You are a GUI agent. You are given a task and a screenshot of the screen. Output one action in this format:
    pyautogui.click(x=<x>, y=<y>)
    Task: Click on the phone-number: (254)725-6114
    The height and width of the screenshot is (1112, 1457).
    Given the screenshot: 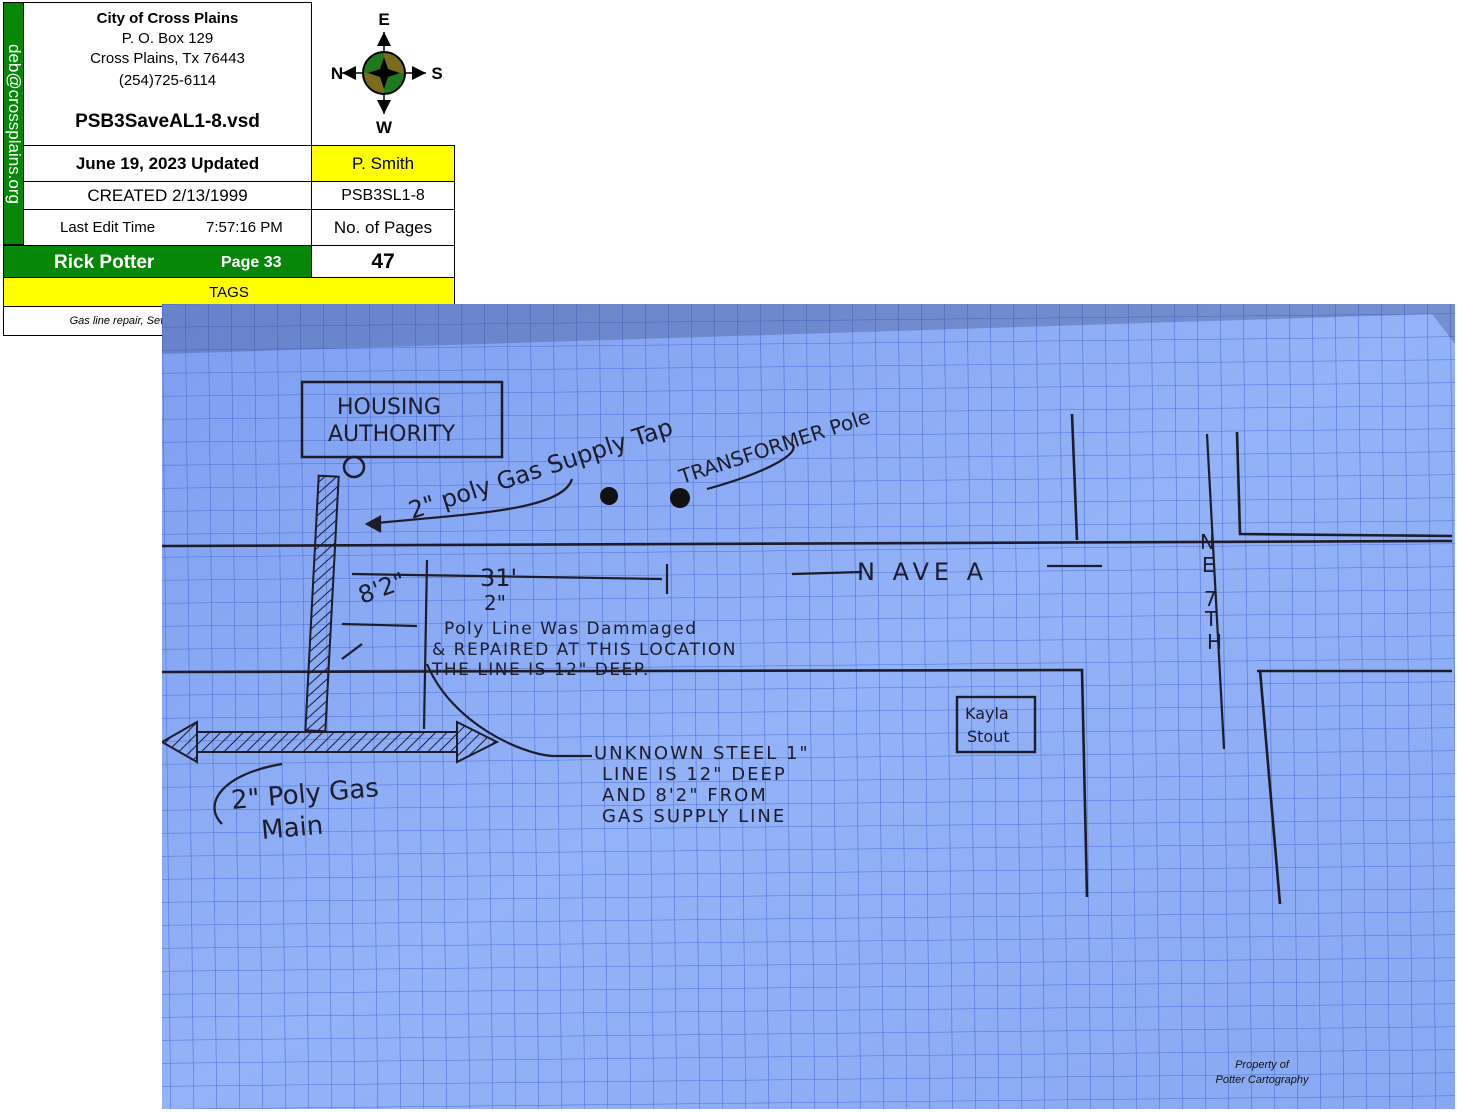 What is the action you would take?
    pyautogui.click(x=167, y=80)
    